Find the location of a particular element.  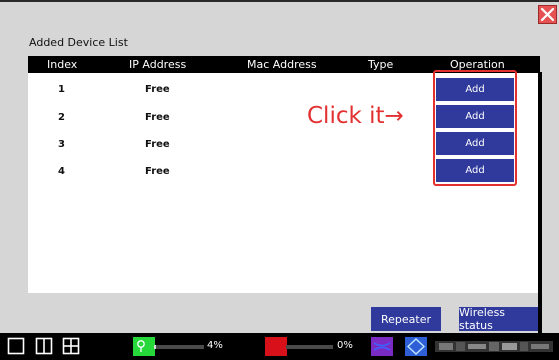

row-index: 4 is located at coordinates (61, 171).